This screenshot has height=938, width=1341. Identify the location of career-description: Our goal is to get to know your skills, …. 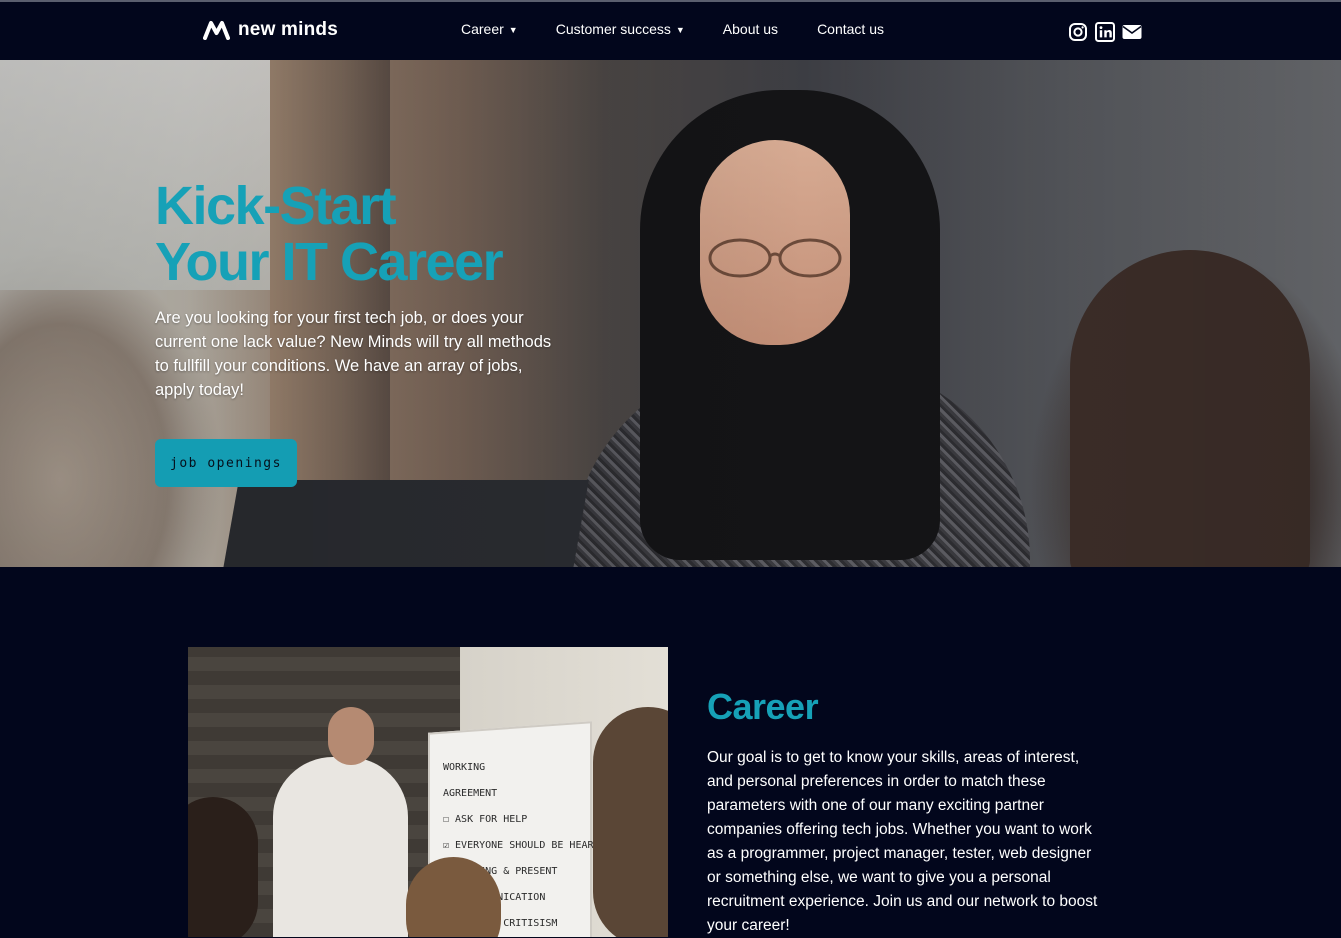
(902, 841).